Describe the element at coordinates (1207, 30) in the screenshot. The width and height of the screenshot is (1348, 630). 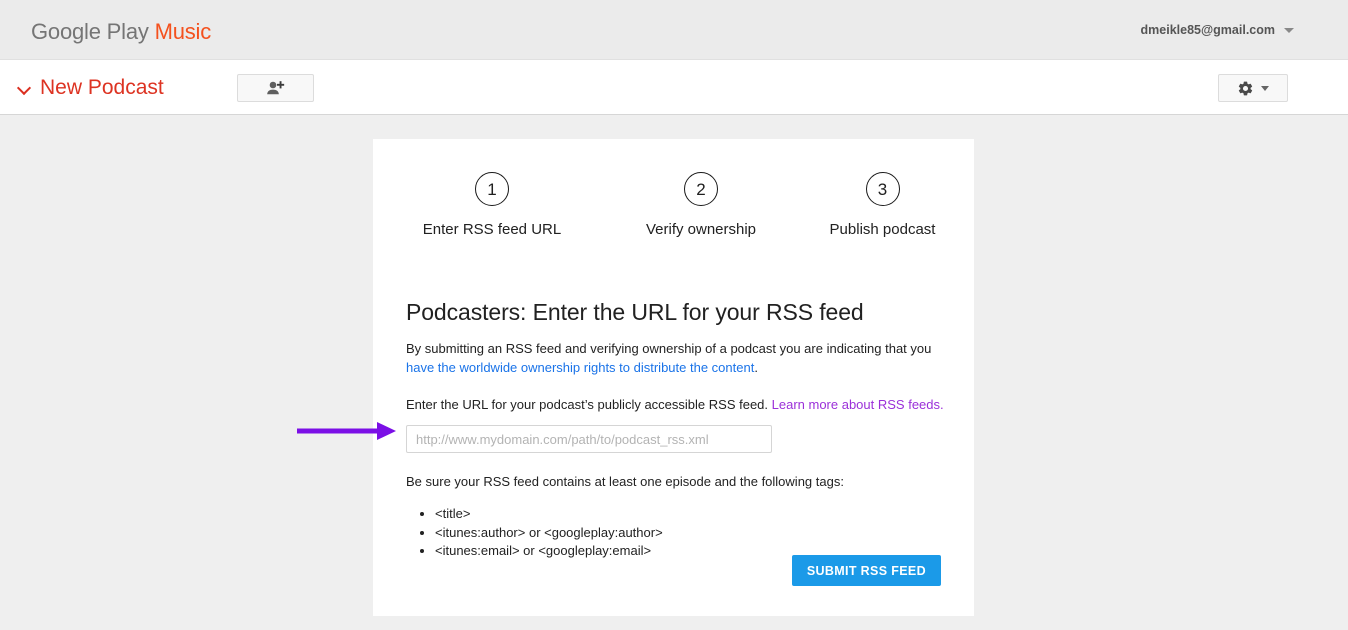
I see `account-email-label: dmeikle85@gmail.com` at that location.